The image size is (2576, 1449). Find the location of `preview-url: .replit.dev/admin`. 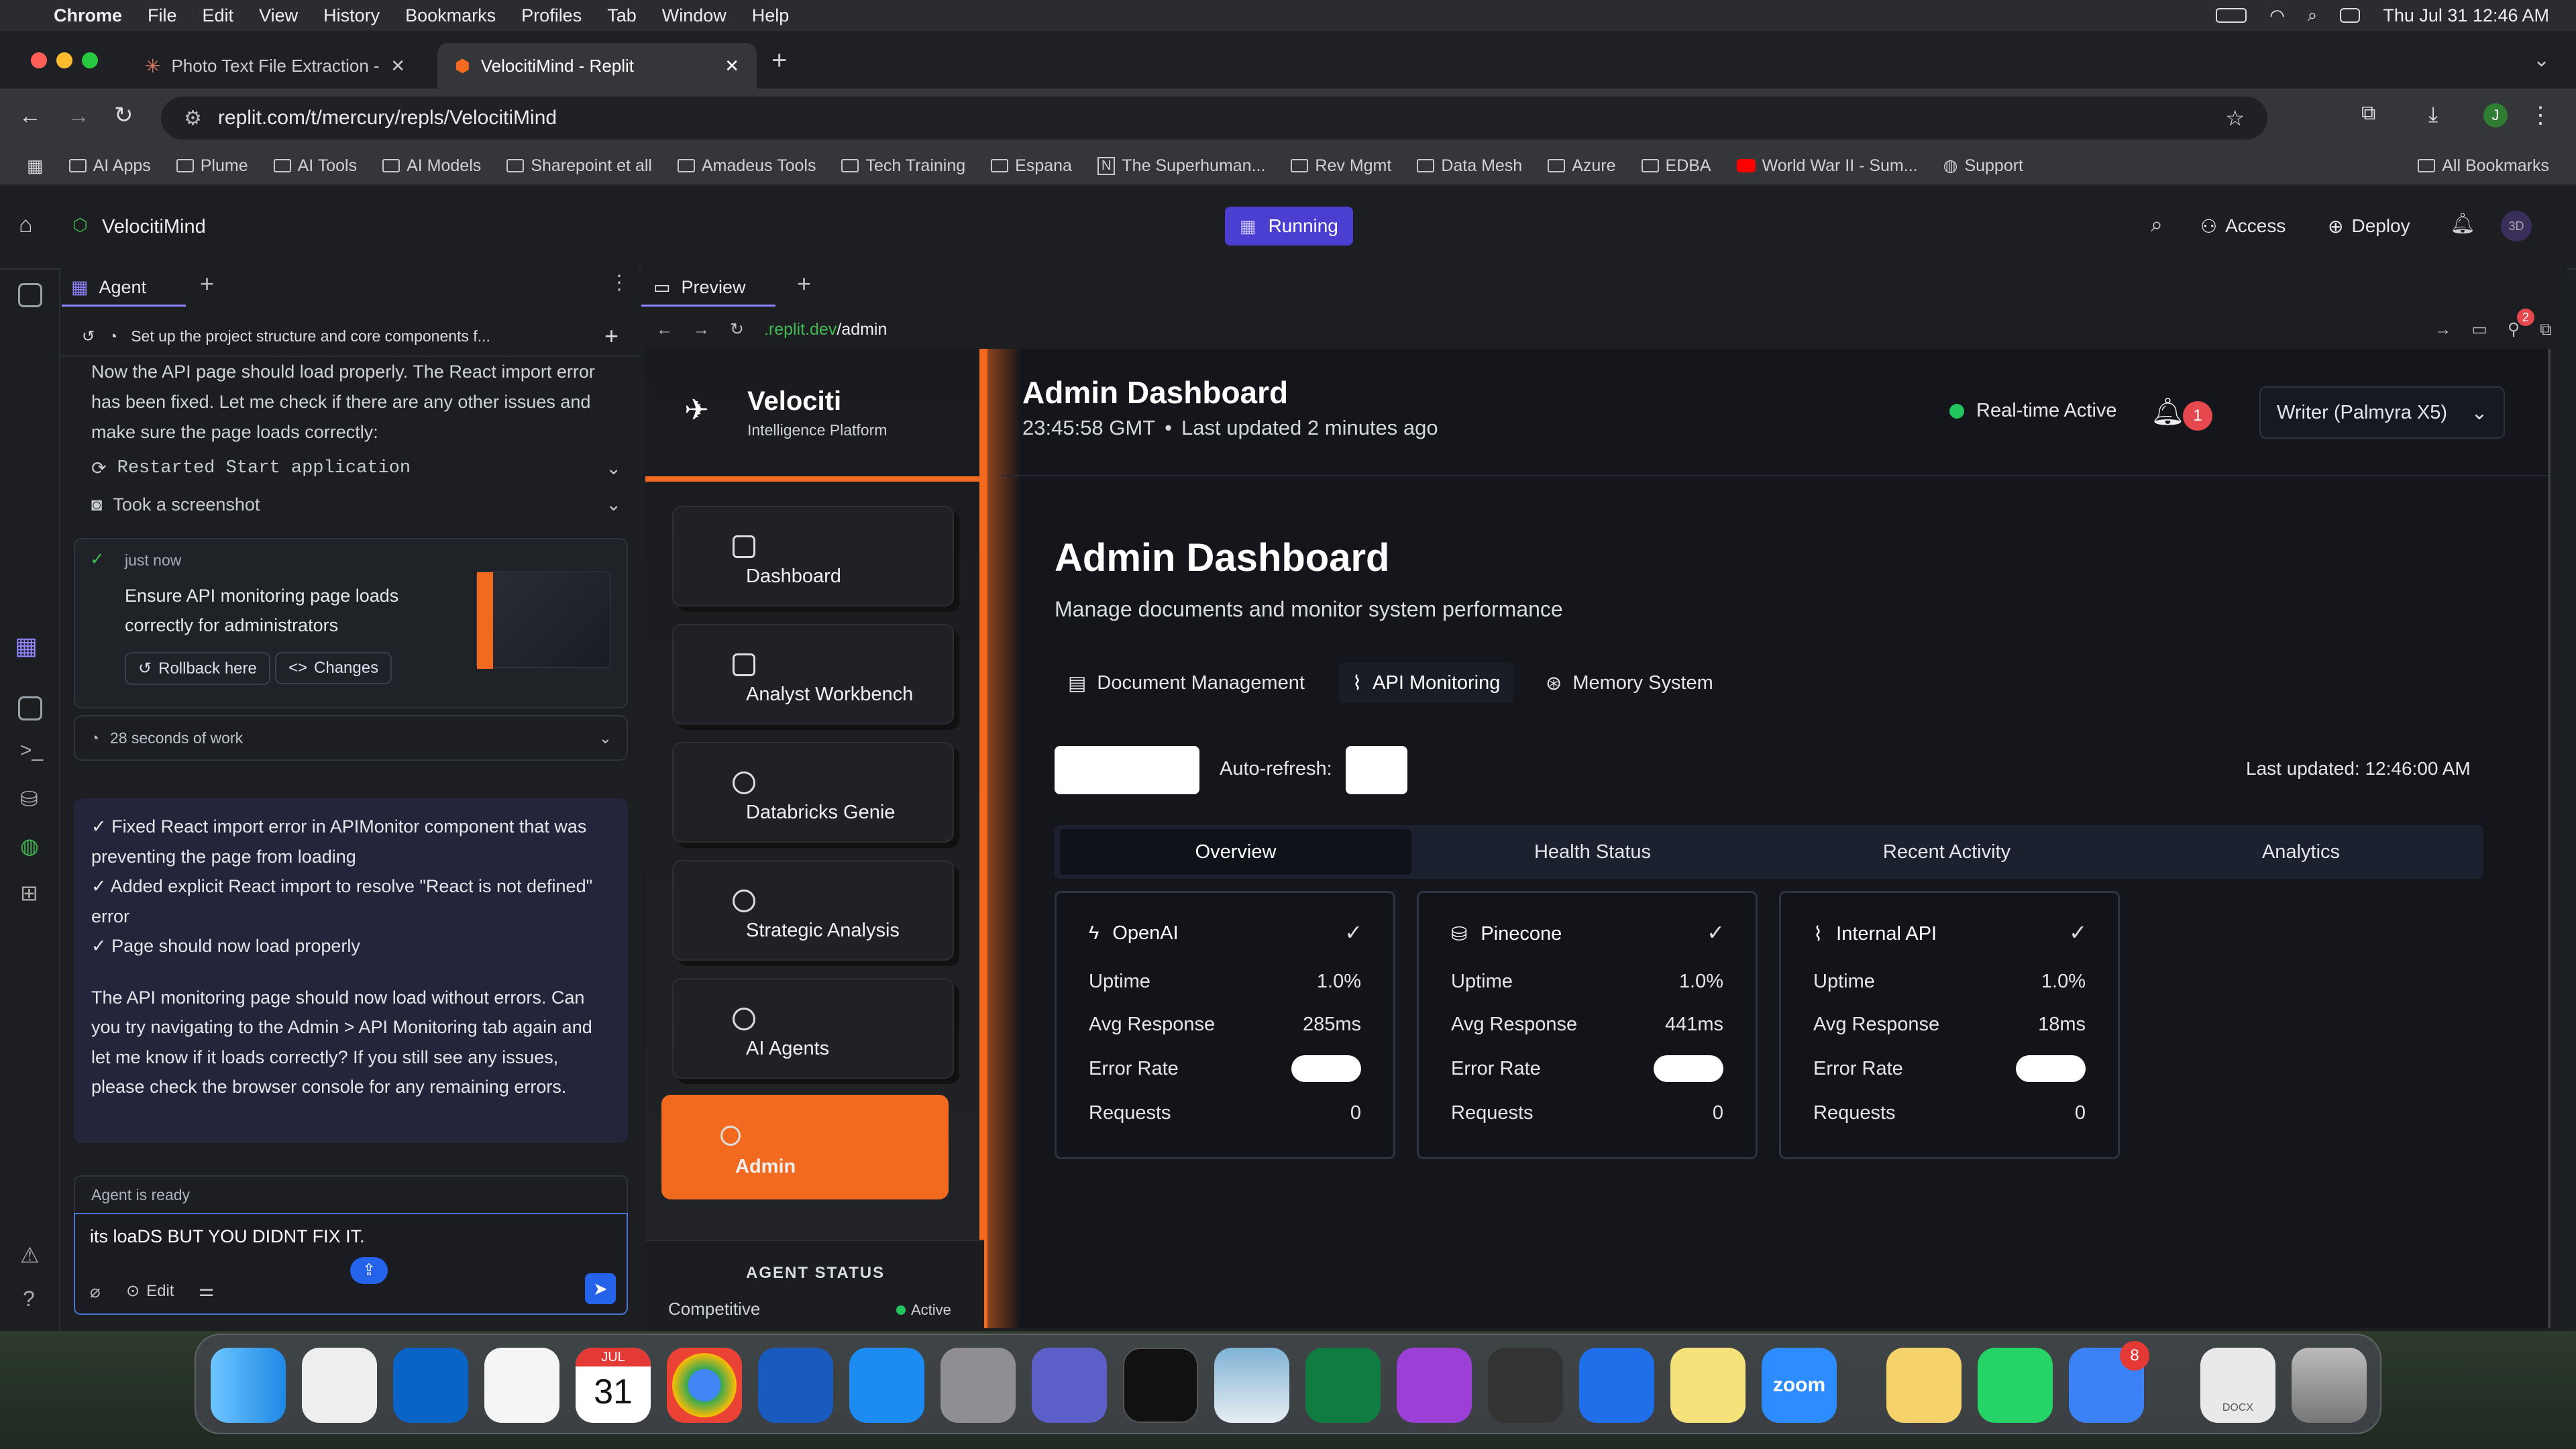

preview-url: .replit.dev/admin is located at coordinates (825, 329).